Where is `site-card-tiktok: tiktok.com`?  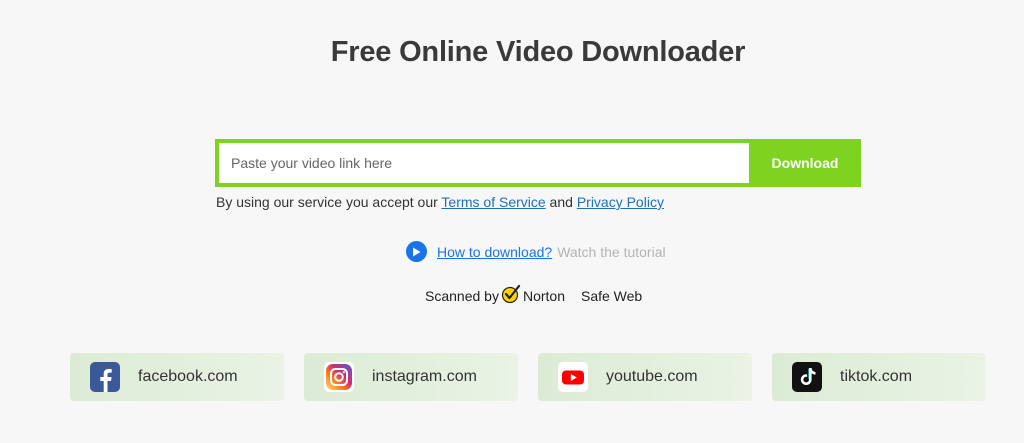 site-card-tiktok: tiktok.com is located at coordinates (879, 377).